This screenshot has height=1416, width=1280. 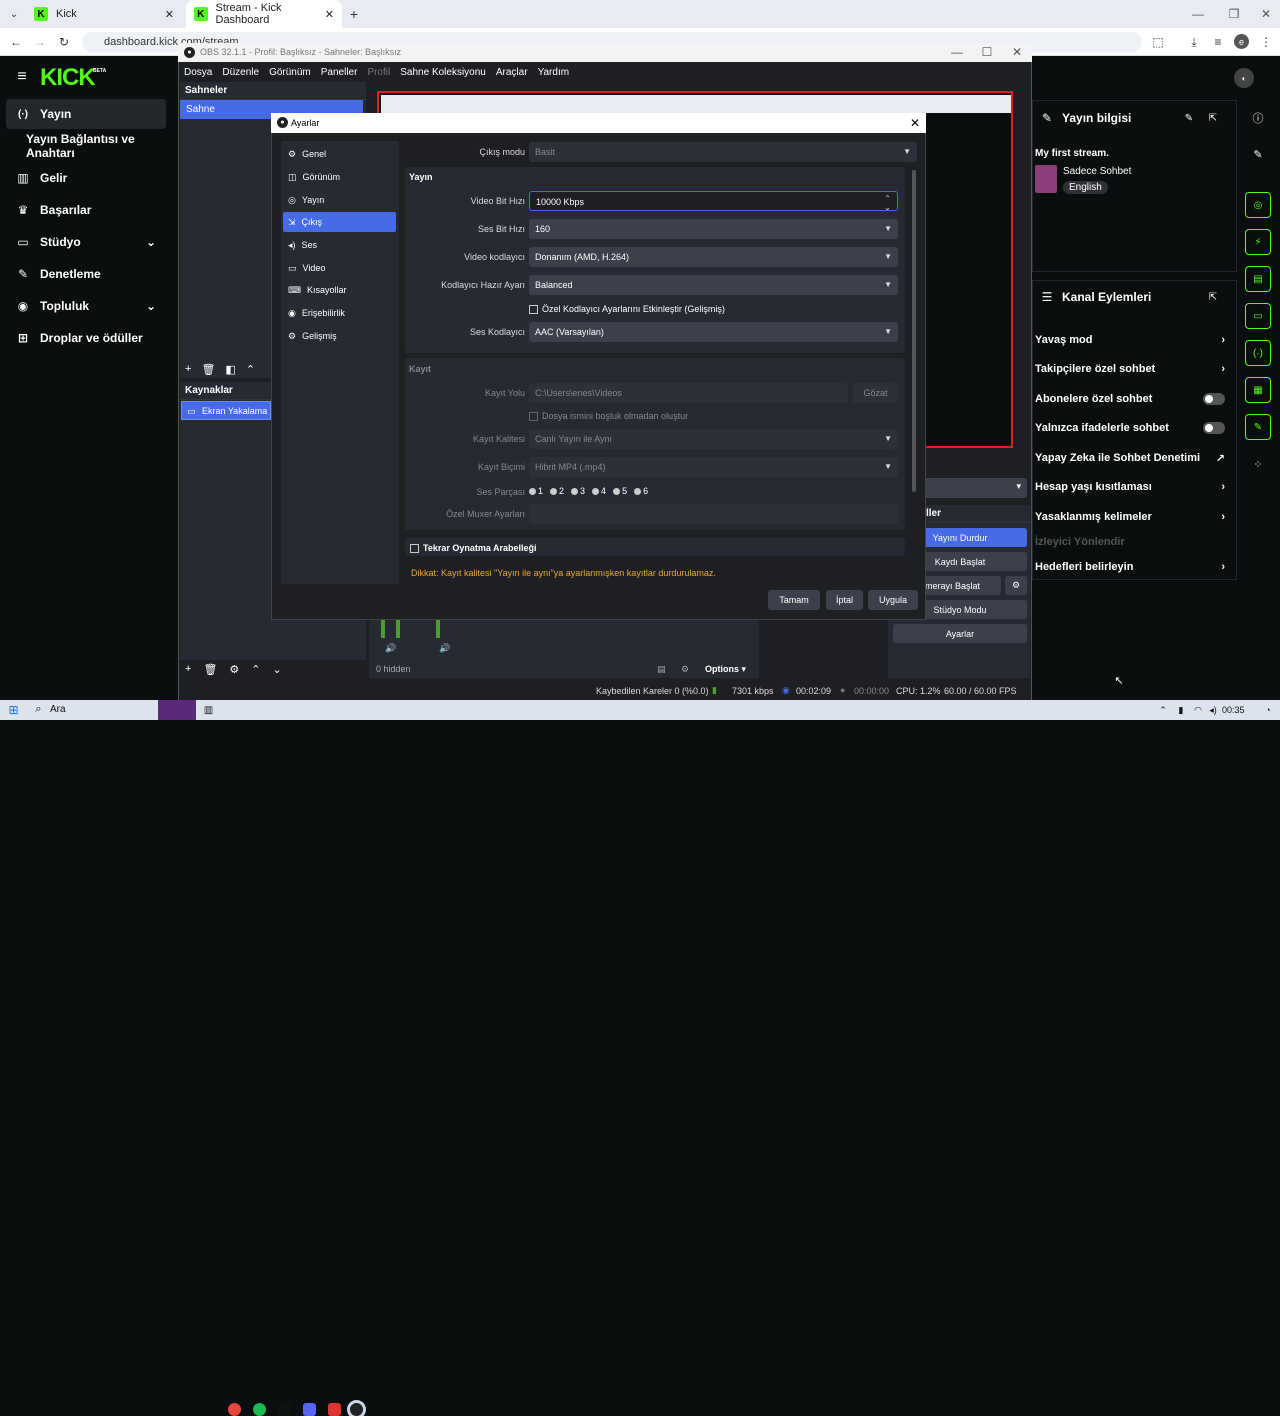 What do you see at coordinates (334, 1409) in the screenshot?
I see `email-taskbar-icon` at bounding box center [334, 1409].